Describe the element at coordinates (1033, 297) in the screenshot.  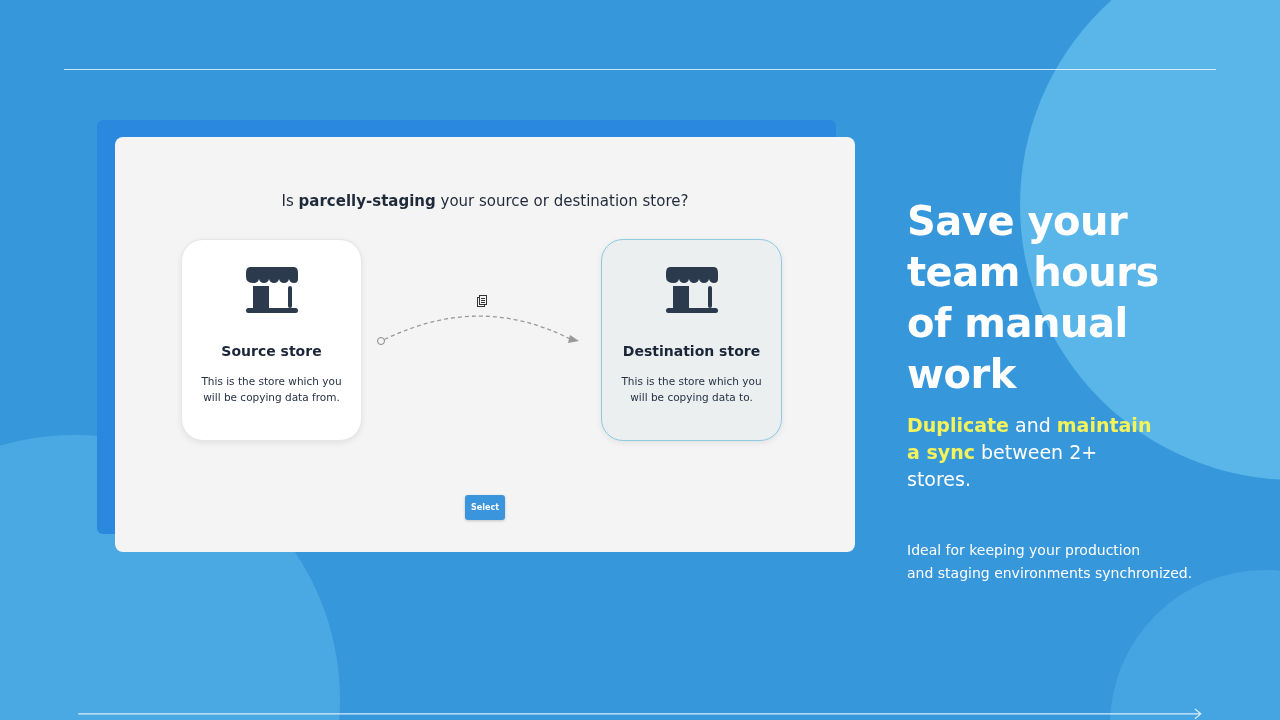
I see `headline: Save your team hours of manual work` at that location.